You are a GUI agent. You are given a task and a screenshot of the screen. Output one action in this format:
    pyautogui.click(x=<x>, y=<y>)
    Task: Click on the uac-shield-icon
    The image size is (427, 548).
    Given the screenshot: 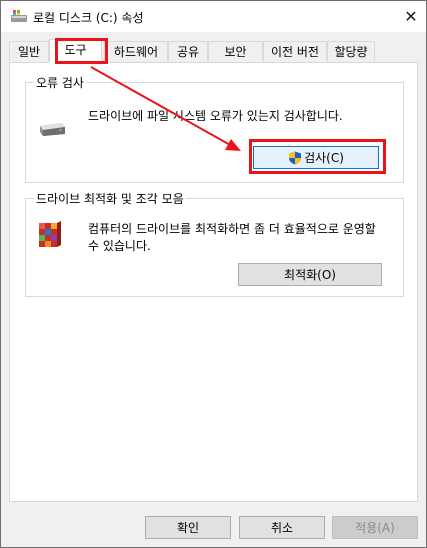 What is the action you would take?
    pyautogui.click(x=295, y=157)
    